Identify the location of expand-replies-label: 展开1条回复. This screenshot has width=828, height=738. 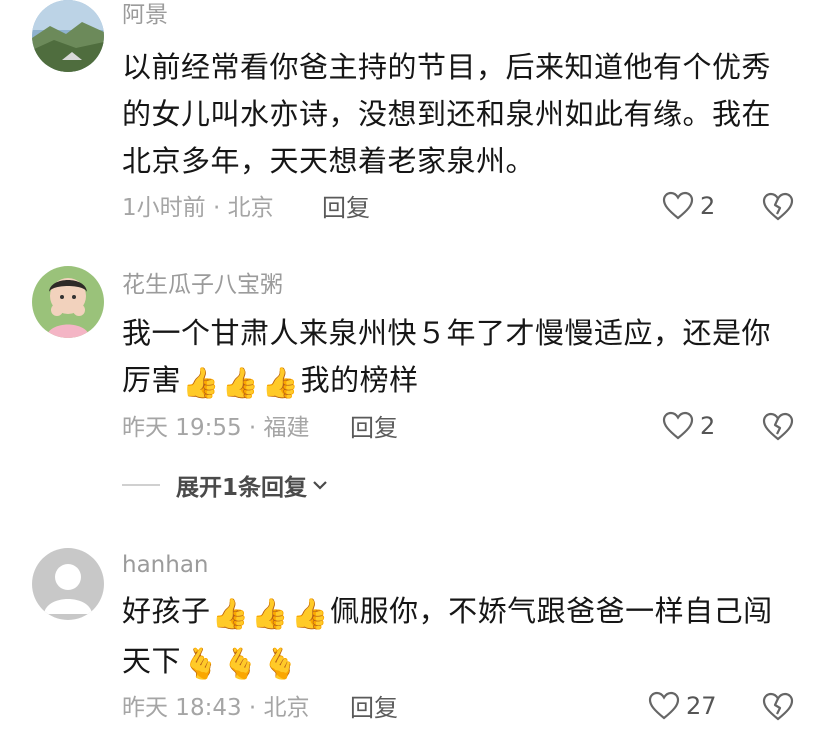
(242, 488).